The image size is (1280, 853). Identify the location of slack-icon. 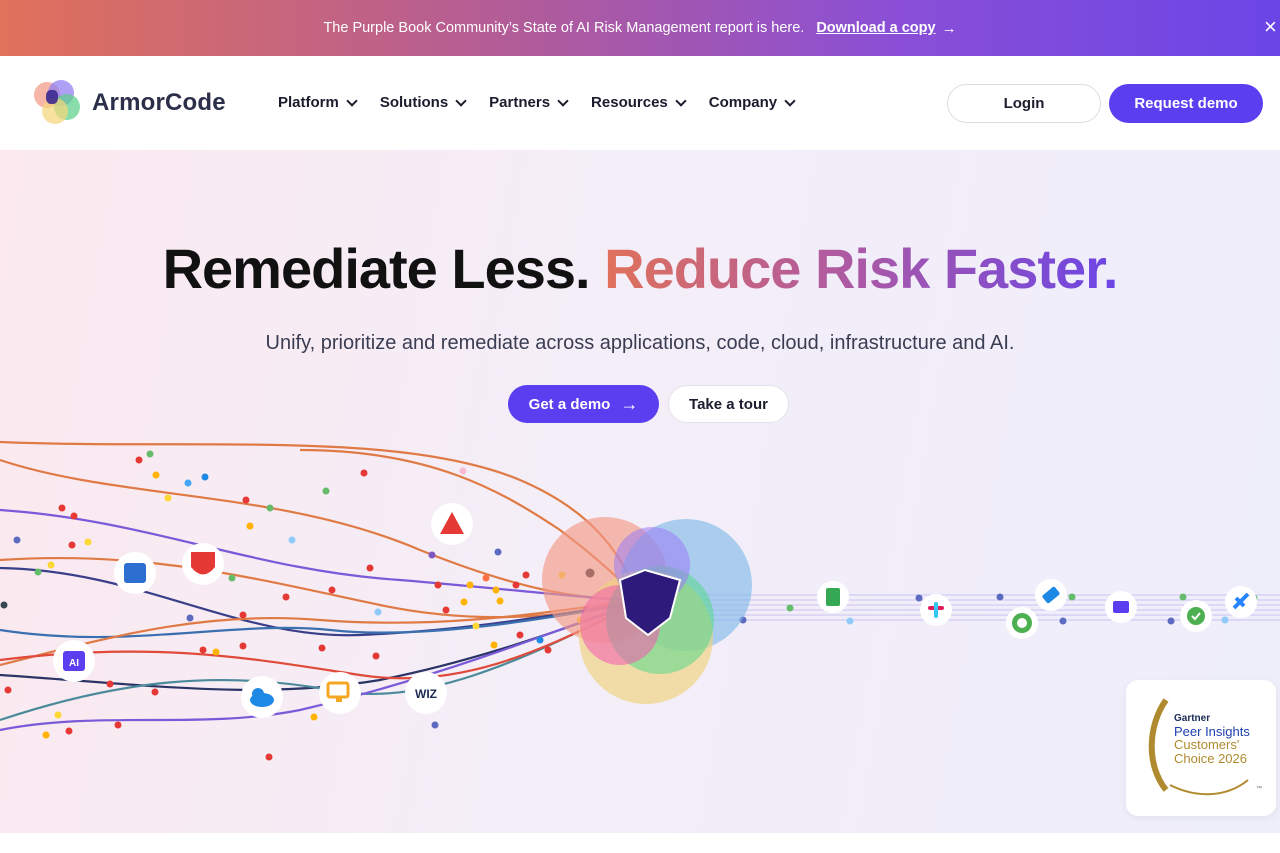
(936, 610).